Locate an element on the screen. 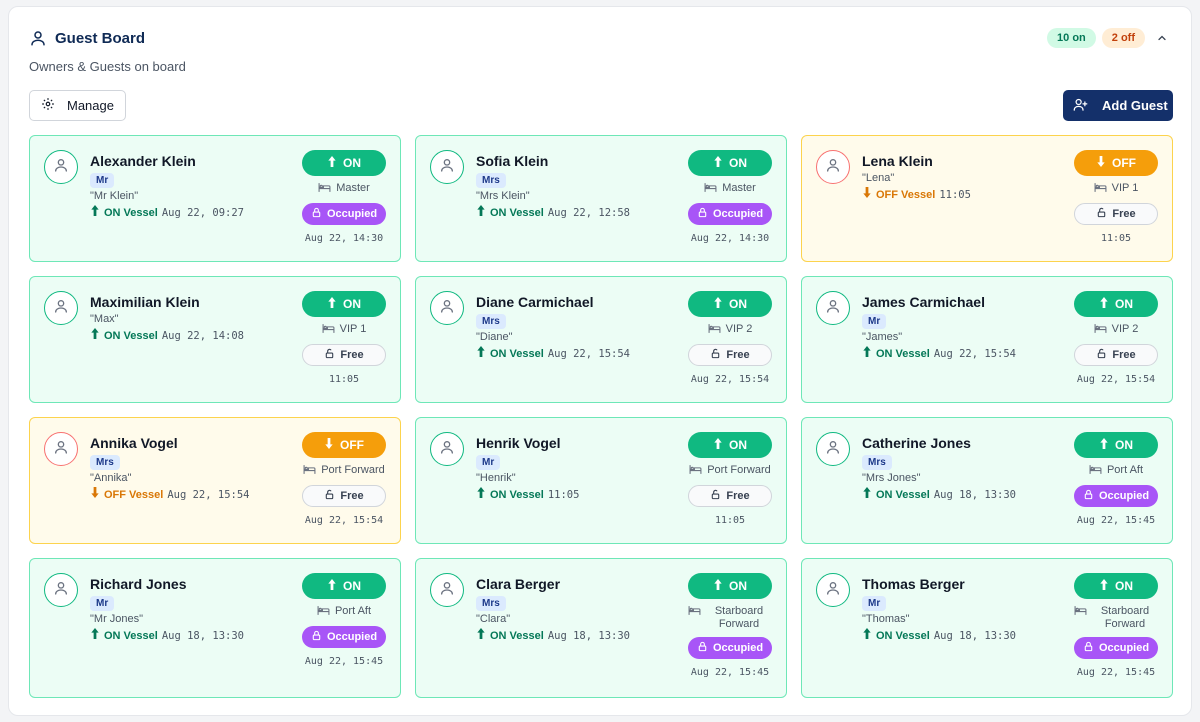  user-icon is located at coordinates (447, 590).